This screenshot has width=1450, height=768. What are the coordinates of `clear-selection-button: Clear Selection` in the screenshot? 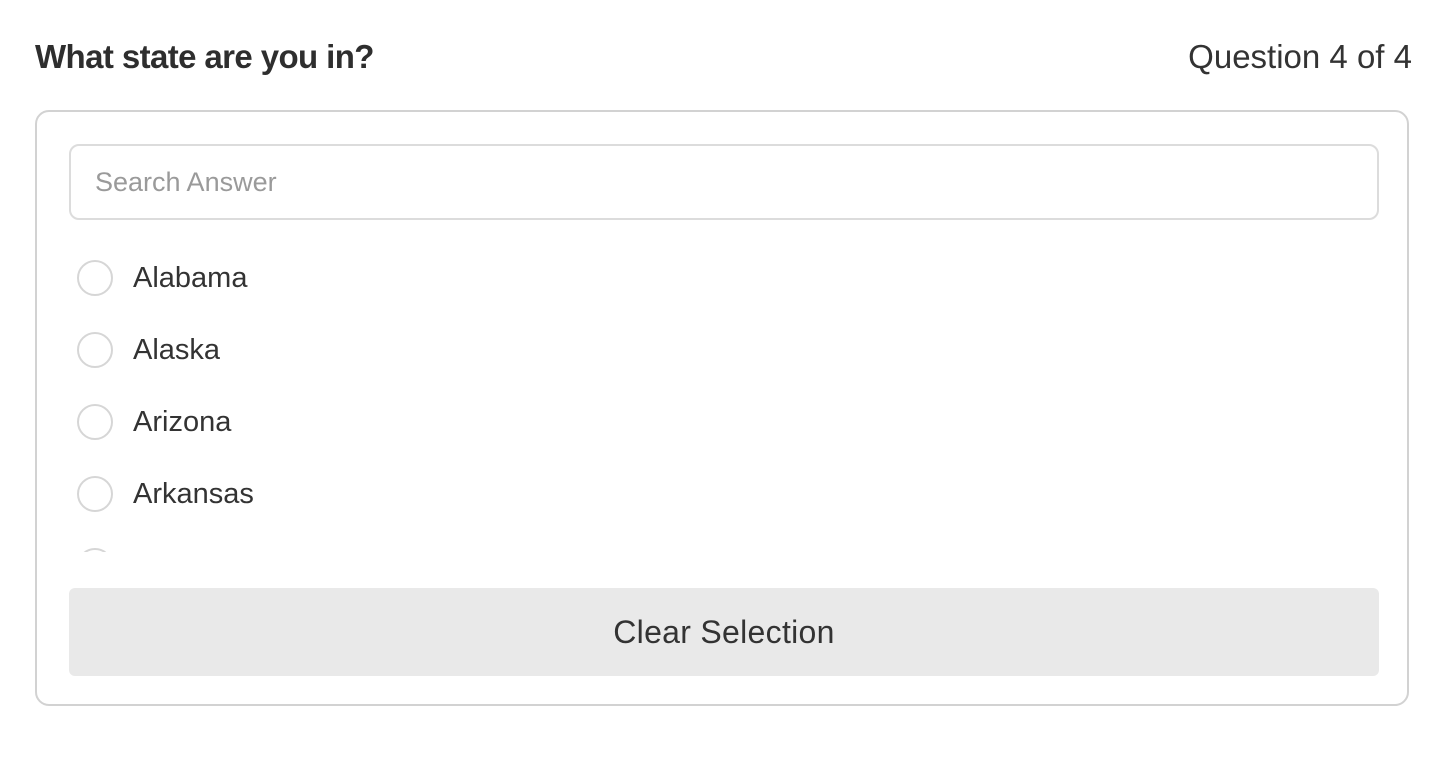 It's located at (724, 632).